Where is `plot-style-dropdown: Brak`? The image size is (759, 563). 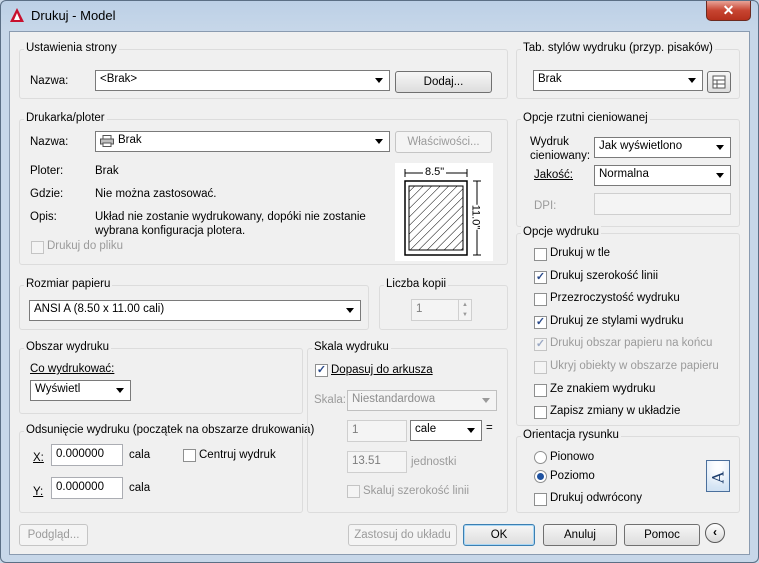
plot-style-dropdown: Brak is located at coordinates (618, 80).